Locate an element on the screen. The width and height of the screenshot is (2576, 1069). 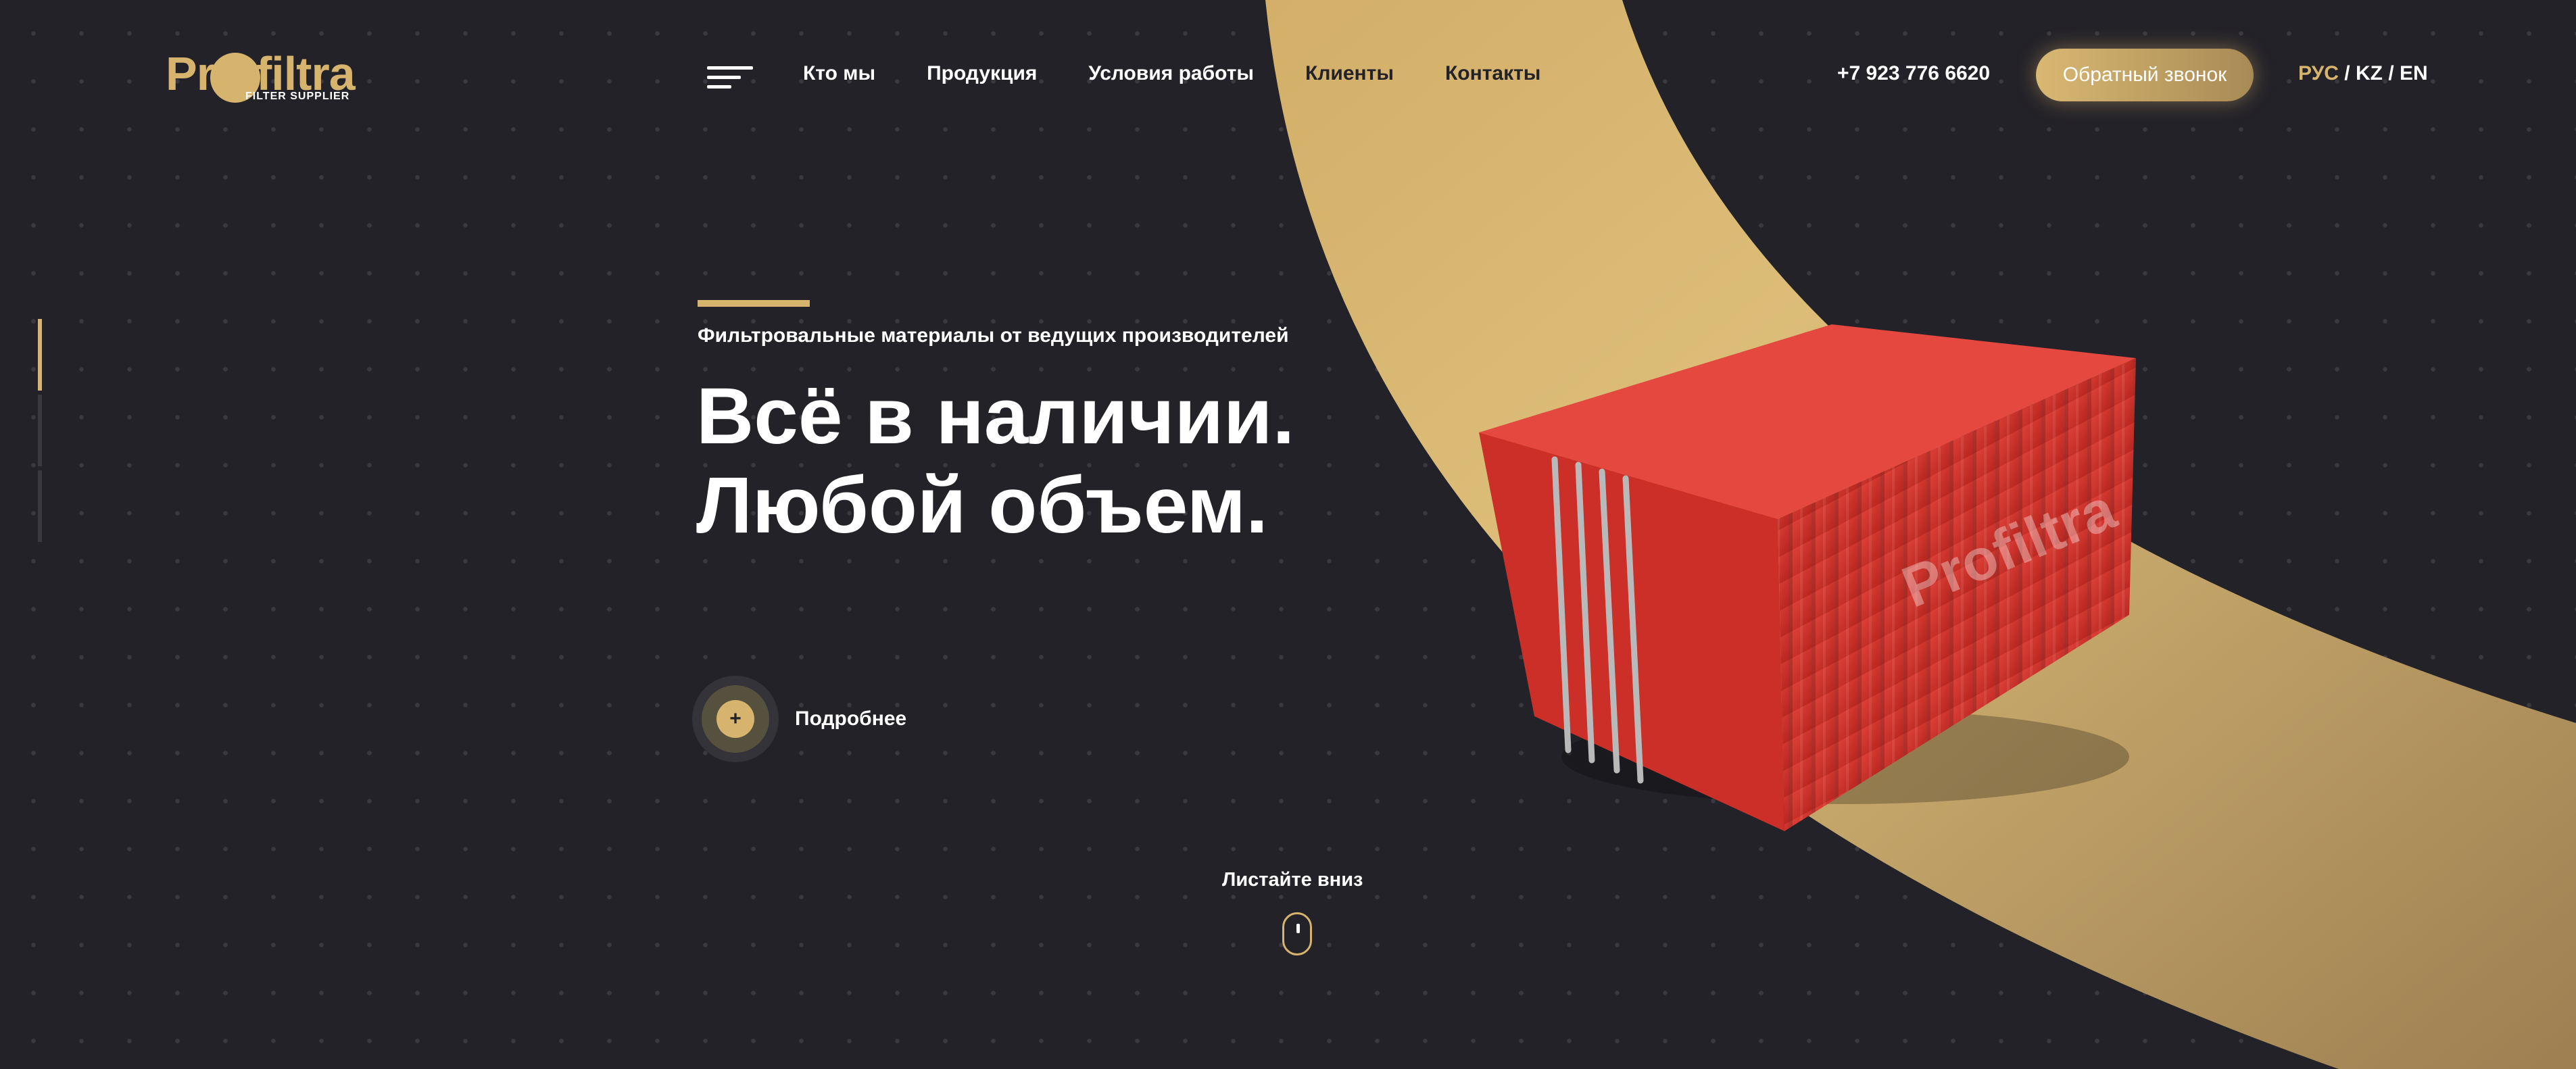
plus-icon: + is located at coordinates (735, 719).